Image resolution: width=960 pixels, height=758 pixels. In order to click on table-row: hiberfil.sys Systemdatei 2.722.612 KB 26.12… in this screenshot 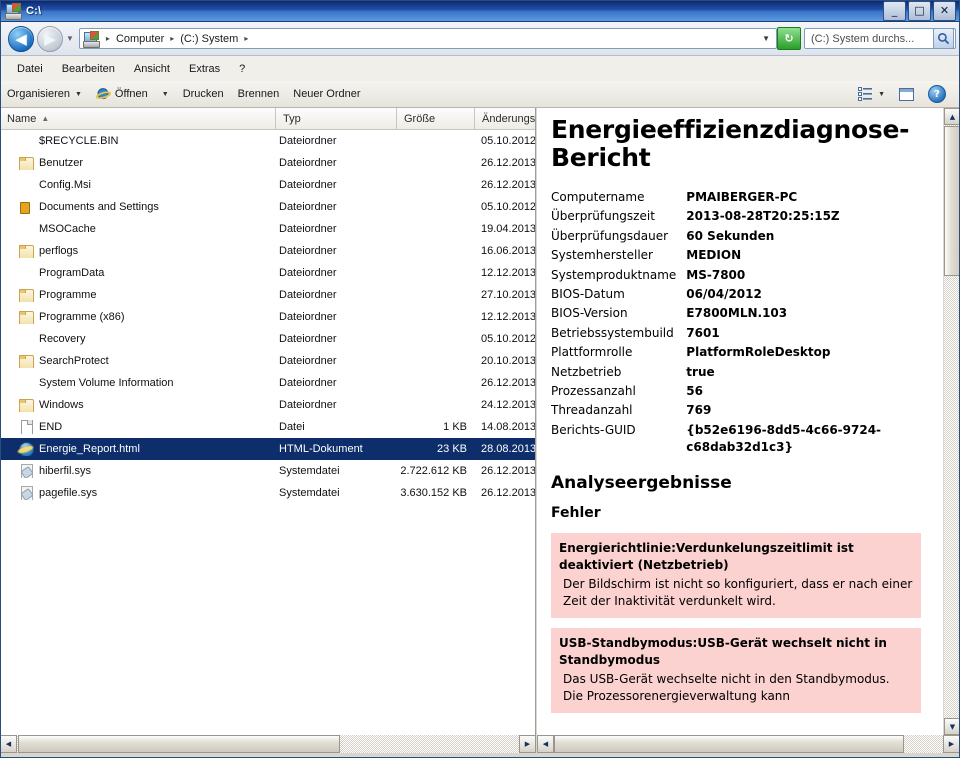, I will do `click(267, 471)`.